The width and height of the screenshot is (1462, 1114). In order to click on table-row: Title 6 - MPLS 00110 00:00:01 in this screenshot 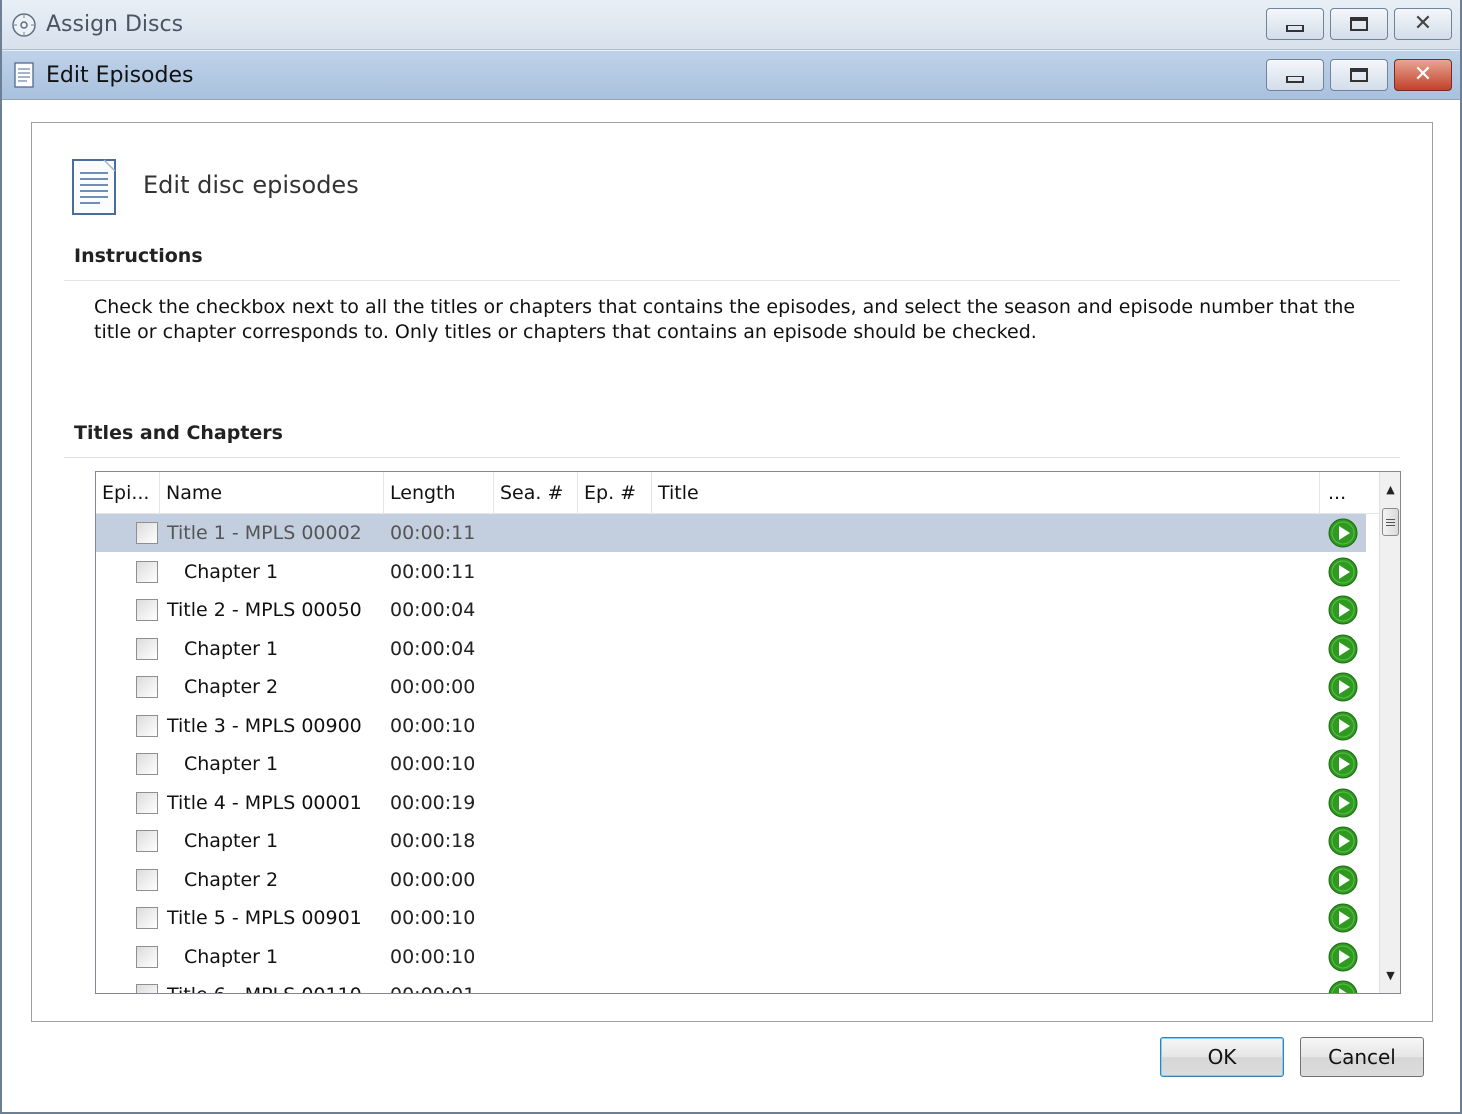, I will do `click(731, 984)`.